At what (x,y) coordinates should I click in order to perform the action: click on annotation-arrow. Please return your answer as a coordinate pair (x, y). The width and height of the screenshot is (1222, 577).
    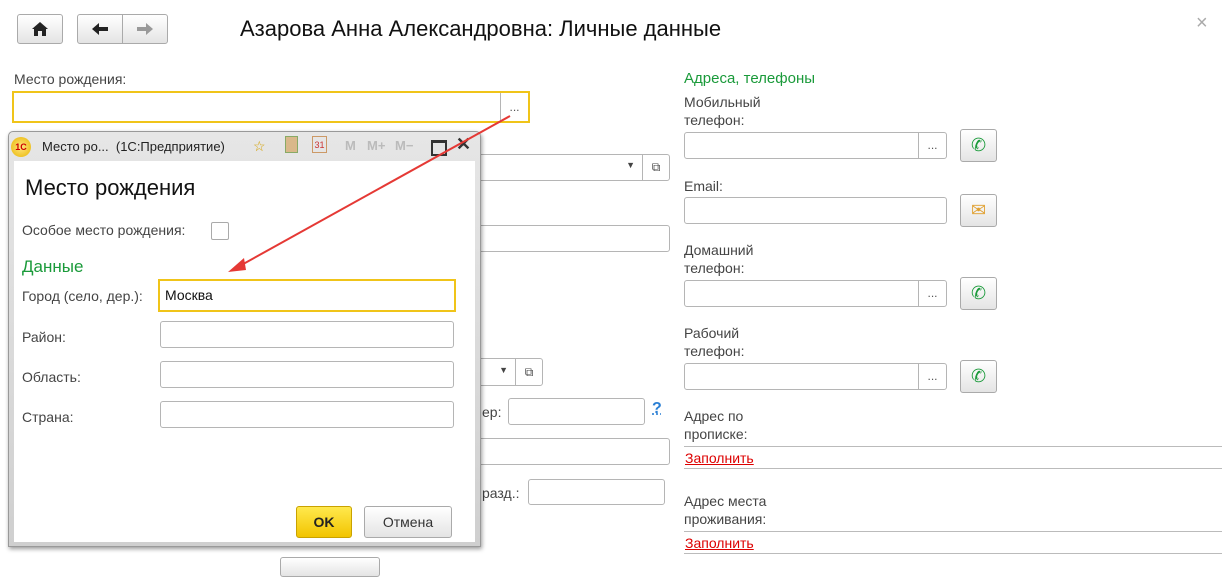
    Looking at the image, I should click on (369, 193).